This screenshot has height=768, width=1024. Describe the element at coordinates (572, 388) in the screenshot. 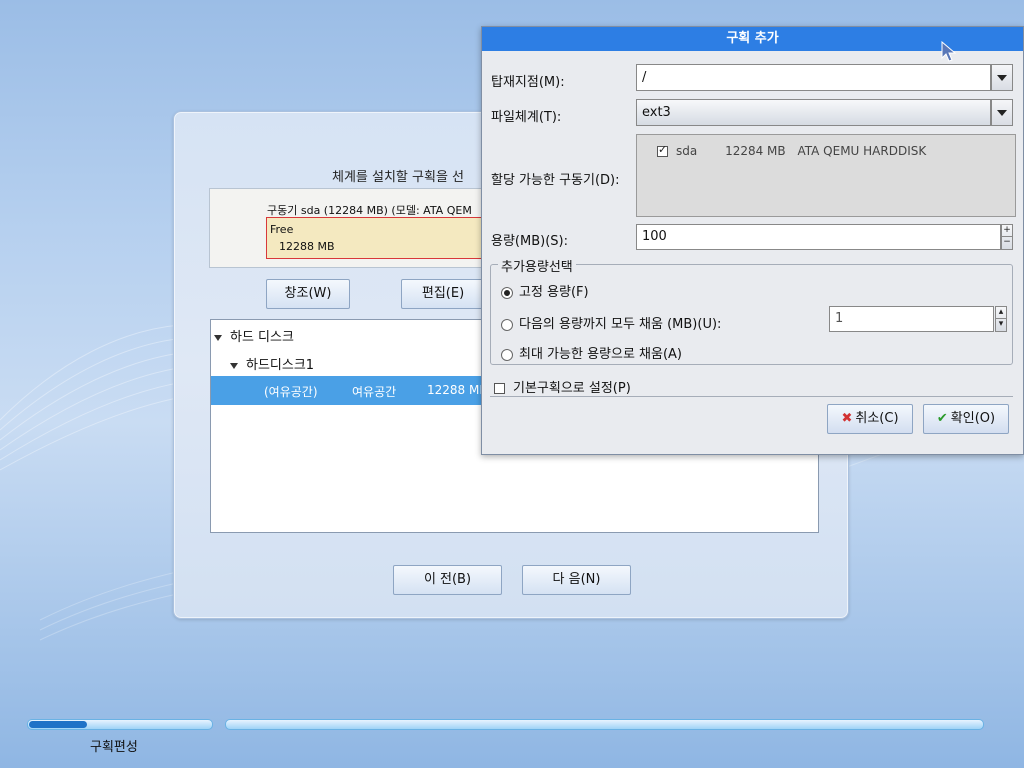

I see `primary-label: 기본구획으로 설정(P)` at that location.